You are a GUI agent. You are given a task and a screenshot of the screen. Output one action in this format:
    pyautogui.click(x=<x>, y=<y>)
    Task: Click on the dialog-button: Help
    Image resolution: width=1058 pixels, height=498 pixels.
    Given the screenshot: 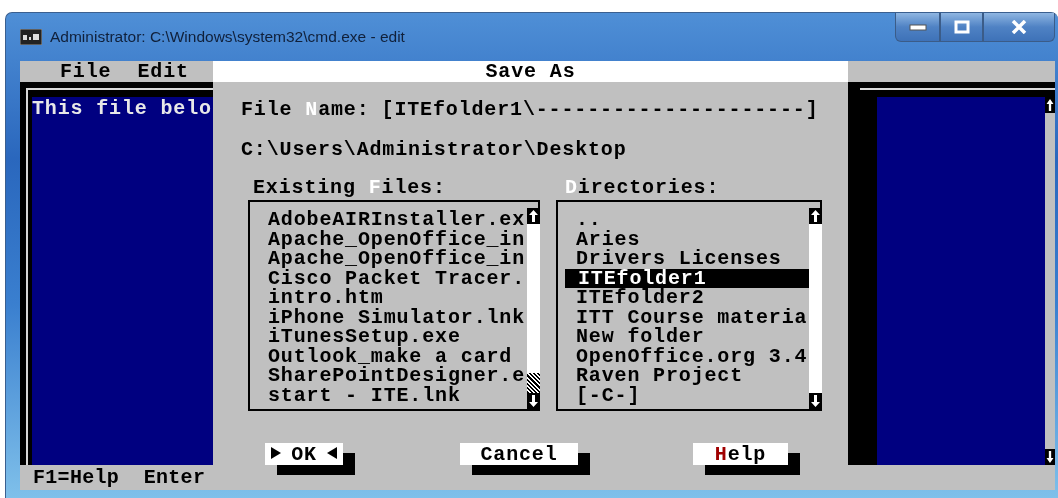 What is the action you would take?
    pyautogui.click(x=746, y=459)
    